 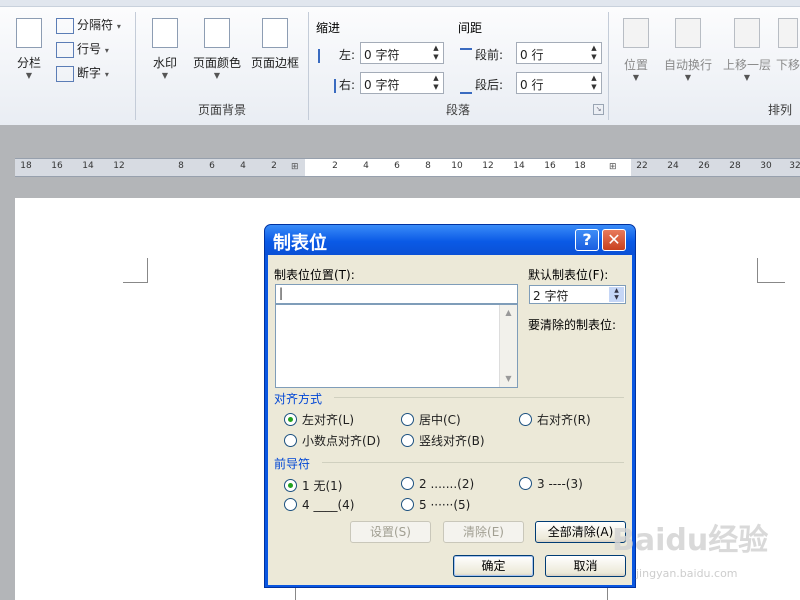 What do you see at coordinates (290, 485) in the screenshot?
I see `radio-selected-icon` at bounding box center [290, 485].